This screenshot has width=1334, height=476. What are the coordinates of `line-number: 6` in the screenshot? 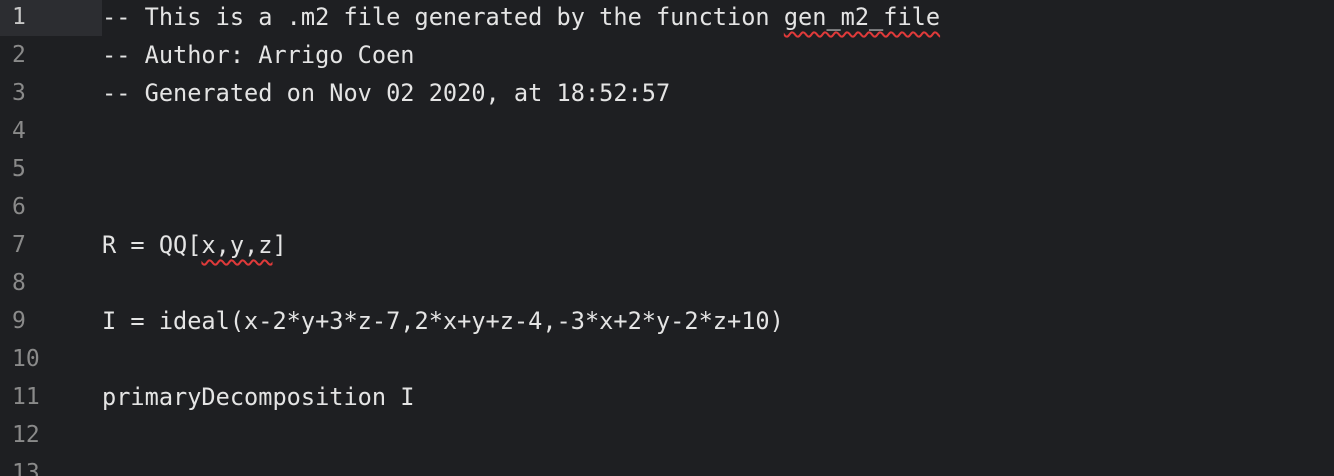 It's located at (19, 207).